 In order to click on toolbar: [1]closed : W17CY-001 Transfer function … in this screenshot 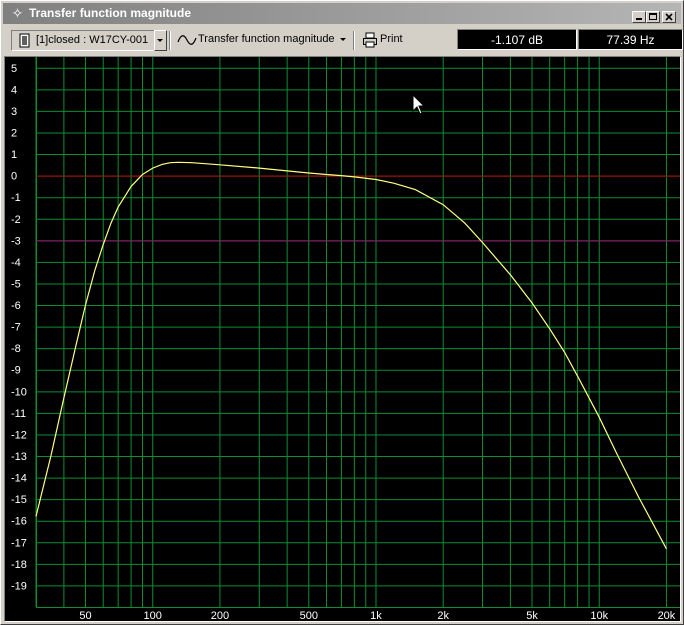, I will do `click(343, 40)`.